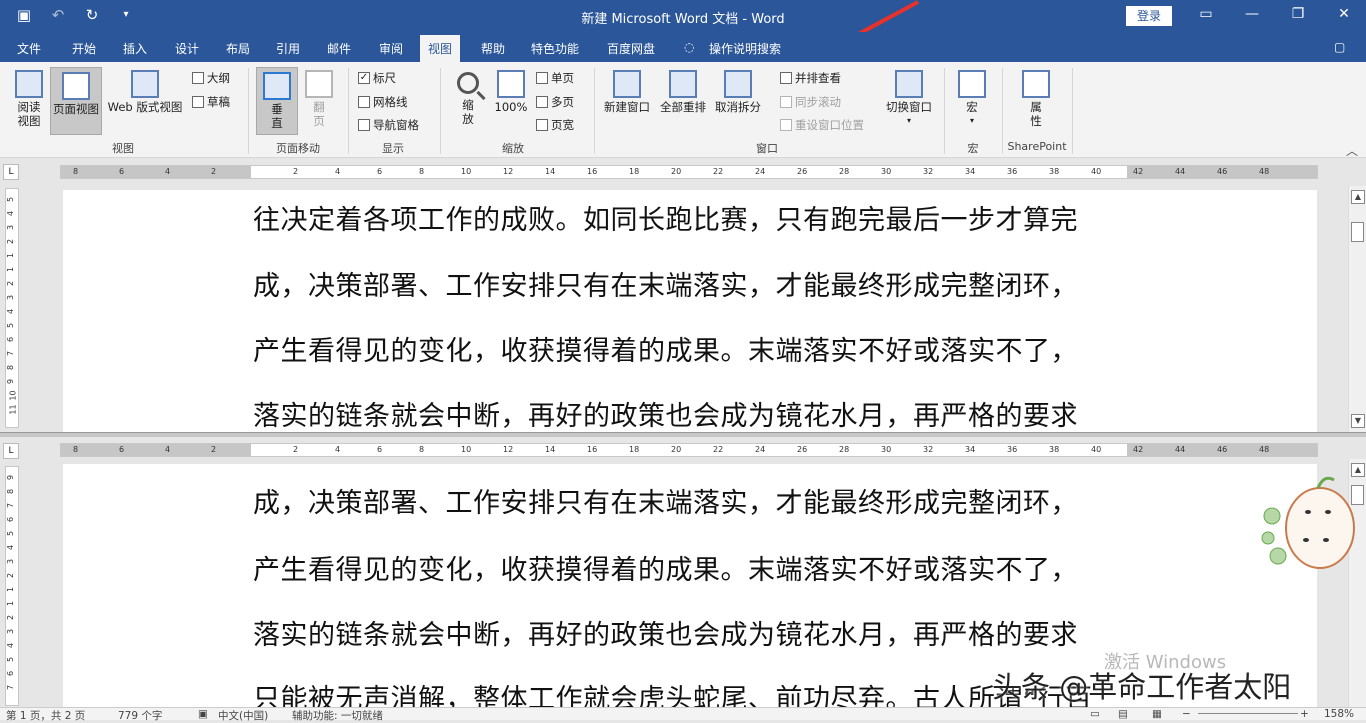 This screenshot has height=723, width=1366. I want to click on arrange-all-button: 全部重排, so click(683, 101).